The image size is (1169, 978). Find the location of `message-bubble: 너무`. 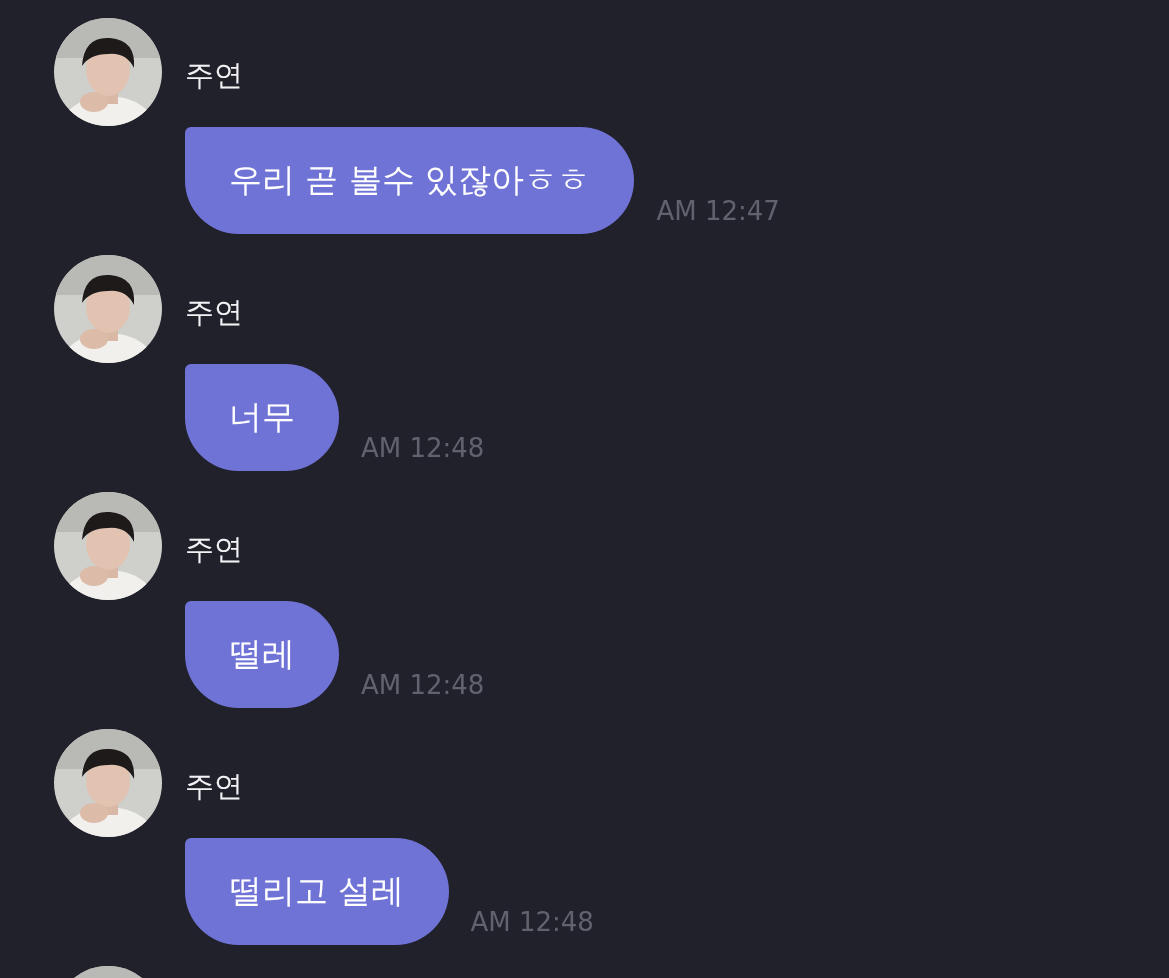

message-bubble: 너무 is located at coordinates (262, 417).